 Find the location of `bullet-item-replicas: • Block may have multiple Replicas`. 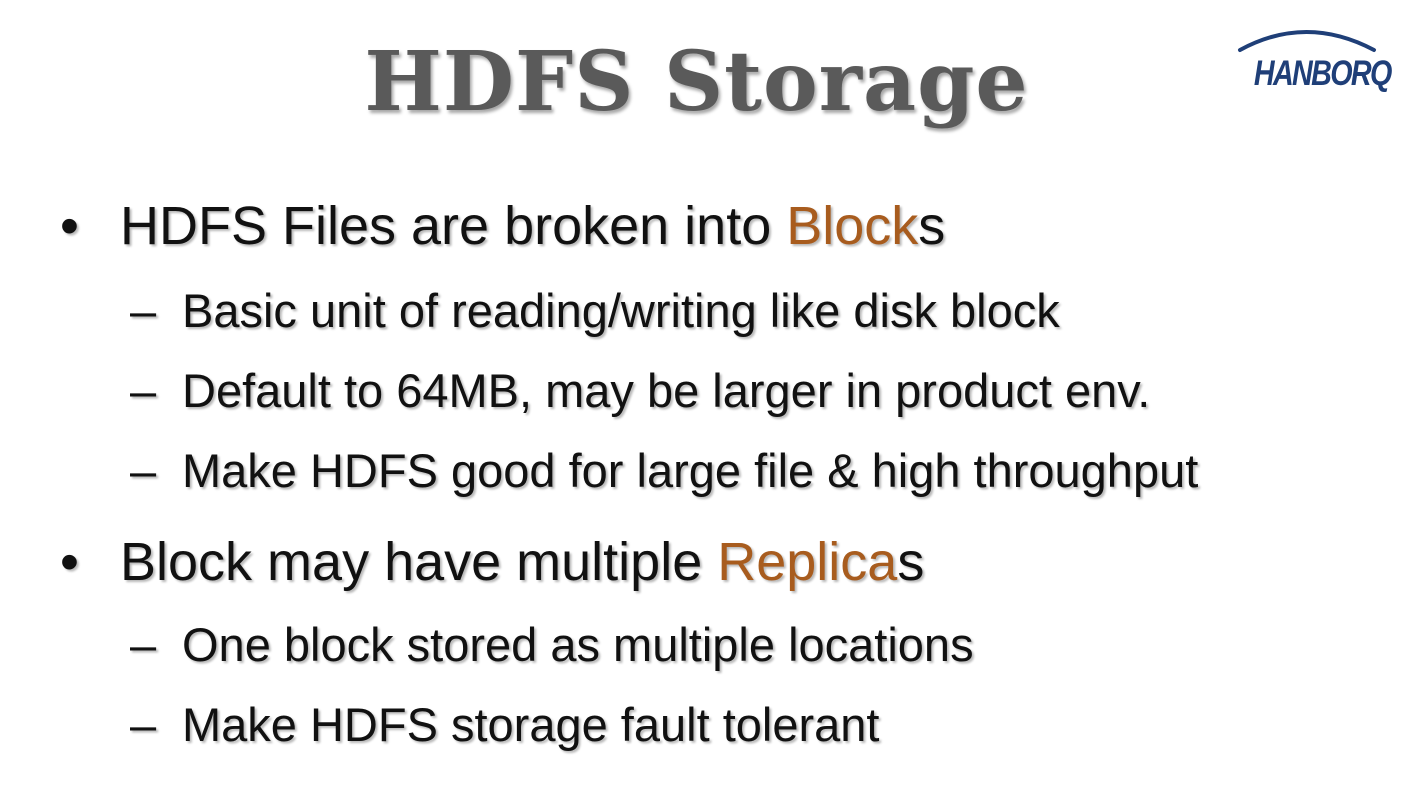

bullet-item-replicas: • Block may have multiple Replicas is located at coordinates (492, 562).